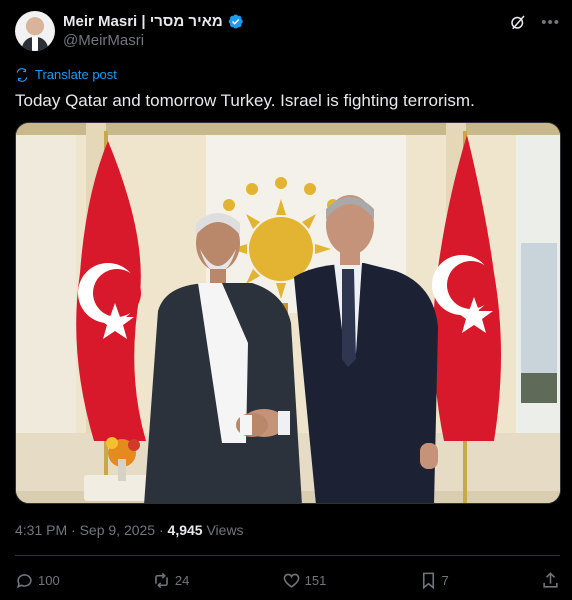  I want to click on engagement-bar: 100 24 151 7, so click(287, 580).